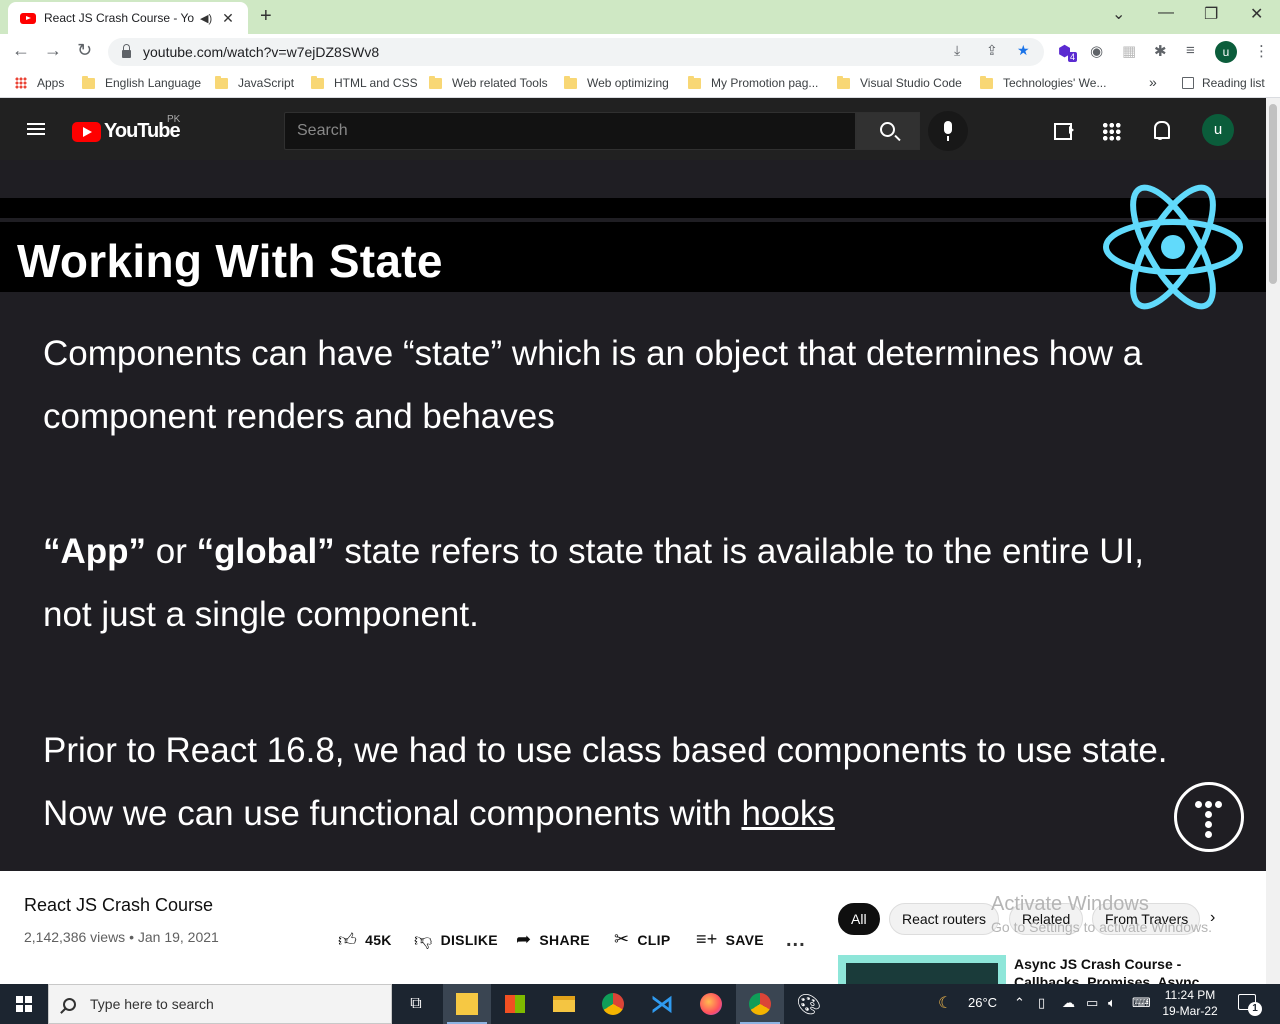 Image resolution: width=1280 pixels, height=1024 pixels. I want to click on forward-arrow-icon: →, so click(53, 50).